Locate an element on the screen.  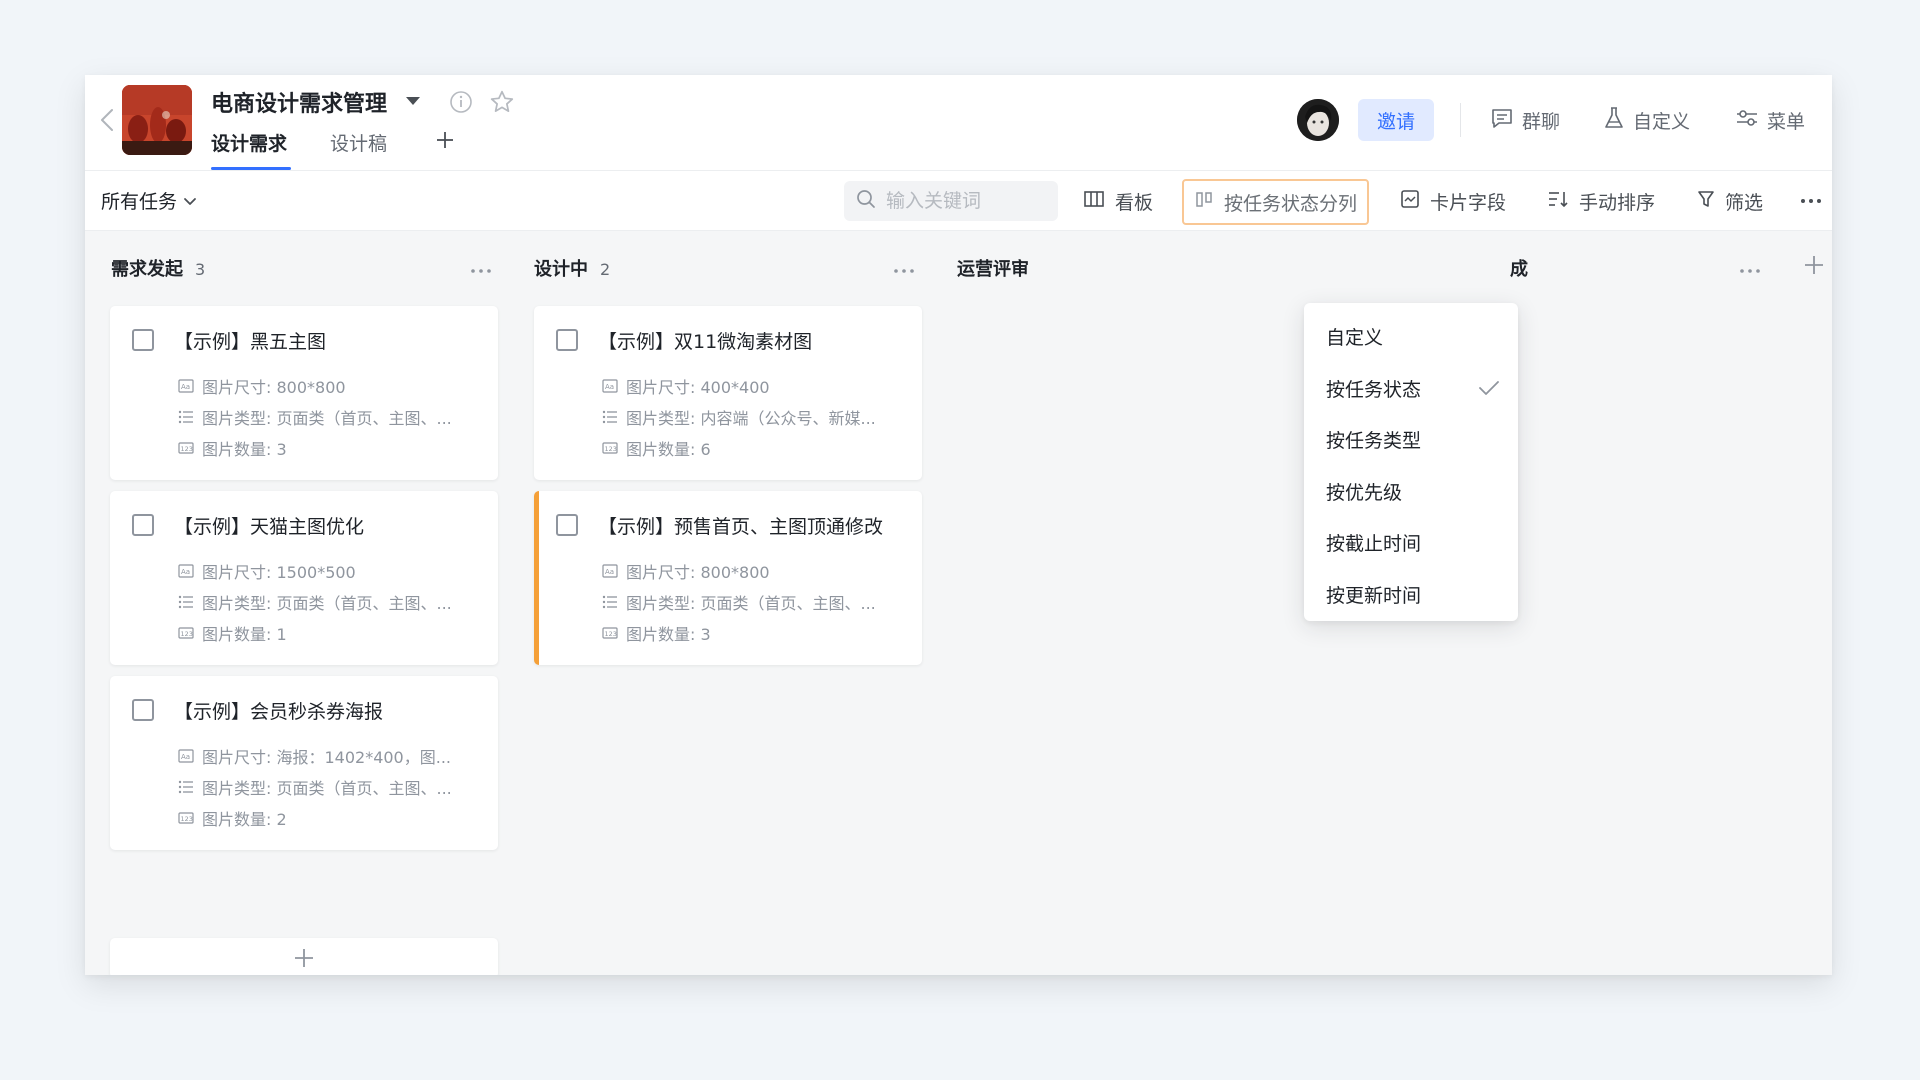
search-box is located at coordinates (951, 201).